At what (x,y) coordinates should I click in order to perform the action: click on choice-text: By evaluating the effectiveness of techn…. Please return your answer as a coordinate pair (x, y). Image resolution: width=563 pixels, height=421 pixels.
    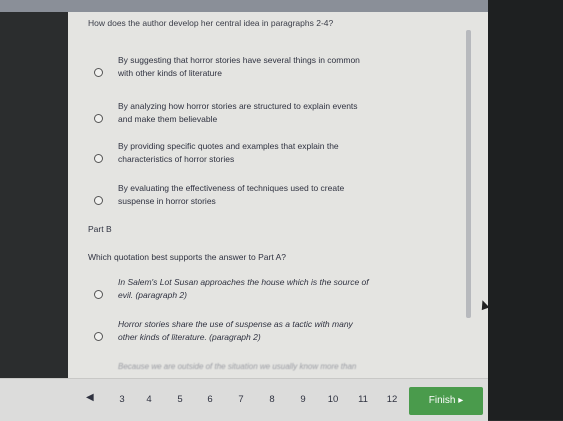
    Looking at the image, I should click on (231, 194).